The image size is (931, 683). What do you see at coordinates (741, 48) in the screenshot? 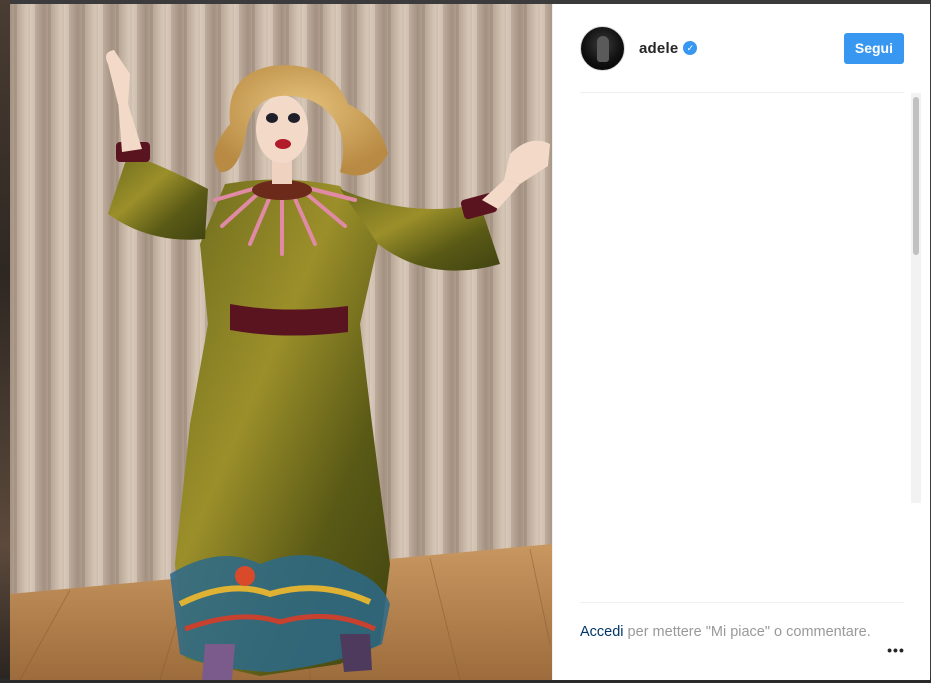
I see `post-header: adele ✓ Segui` at bounding box center [741, 48].